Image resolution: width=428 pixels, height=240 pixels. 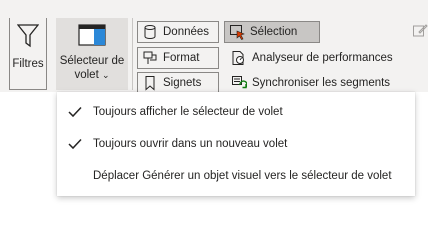 I want to click on funnel-icon, so click(x=28, y=36).